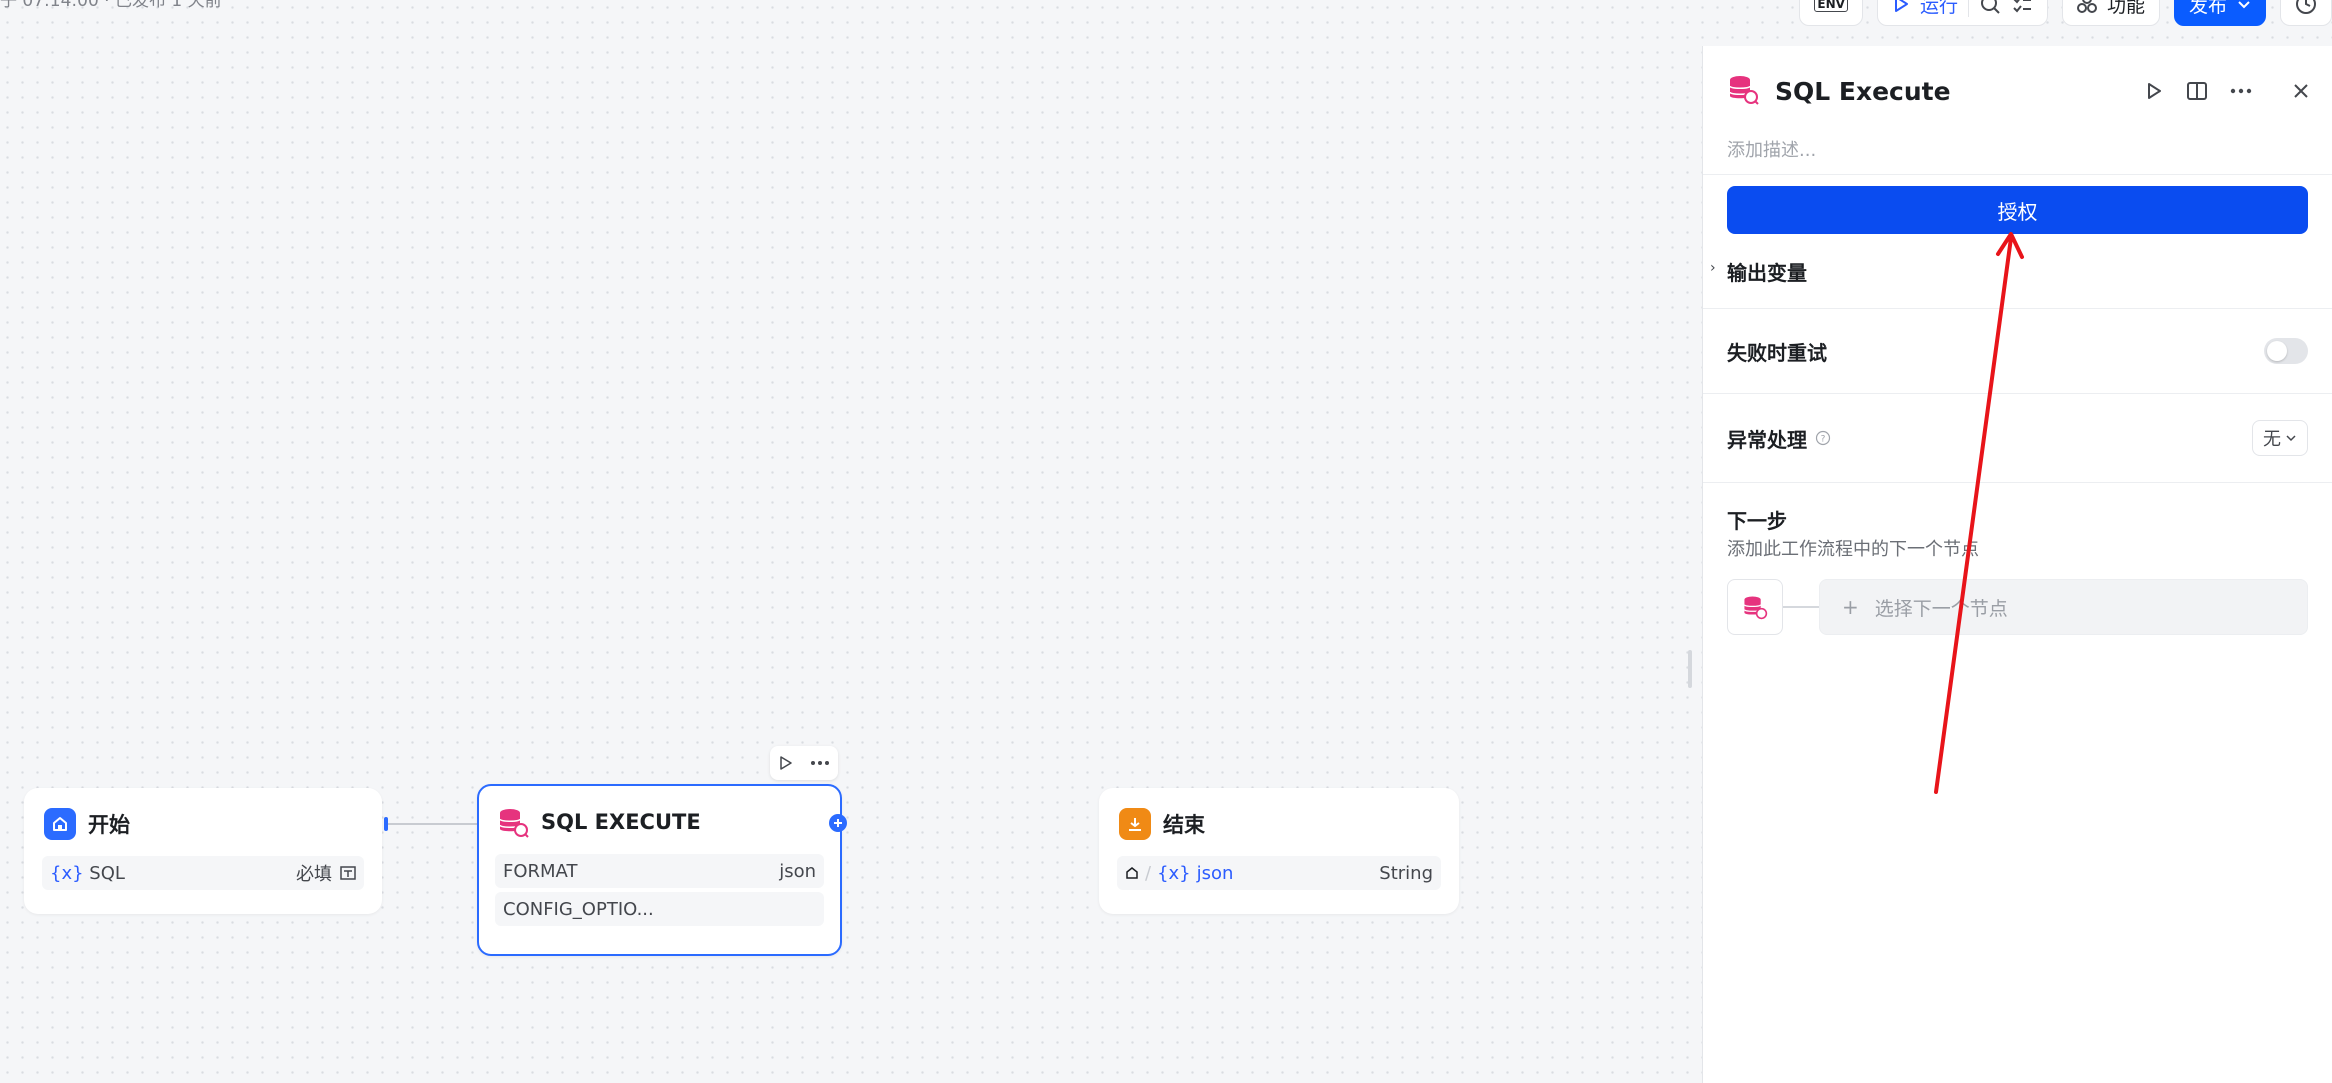  Describe the element at coordinates (540, 871) in the screenshot. I see `param-key: FORMAT` at that location.